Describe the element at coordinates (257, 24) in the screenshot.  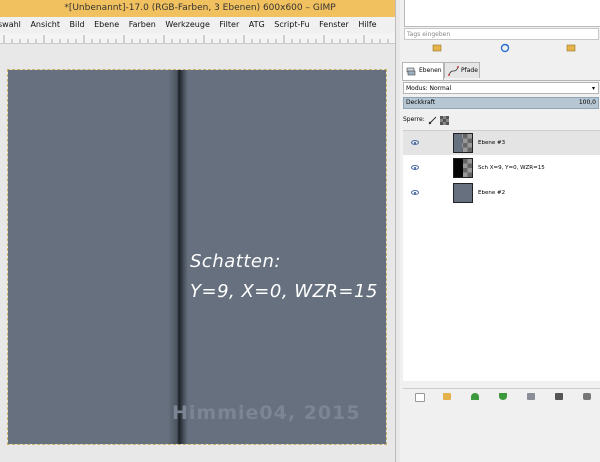
I see `menu-item-atg: ATG` at that location.